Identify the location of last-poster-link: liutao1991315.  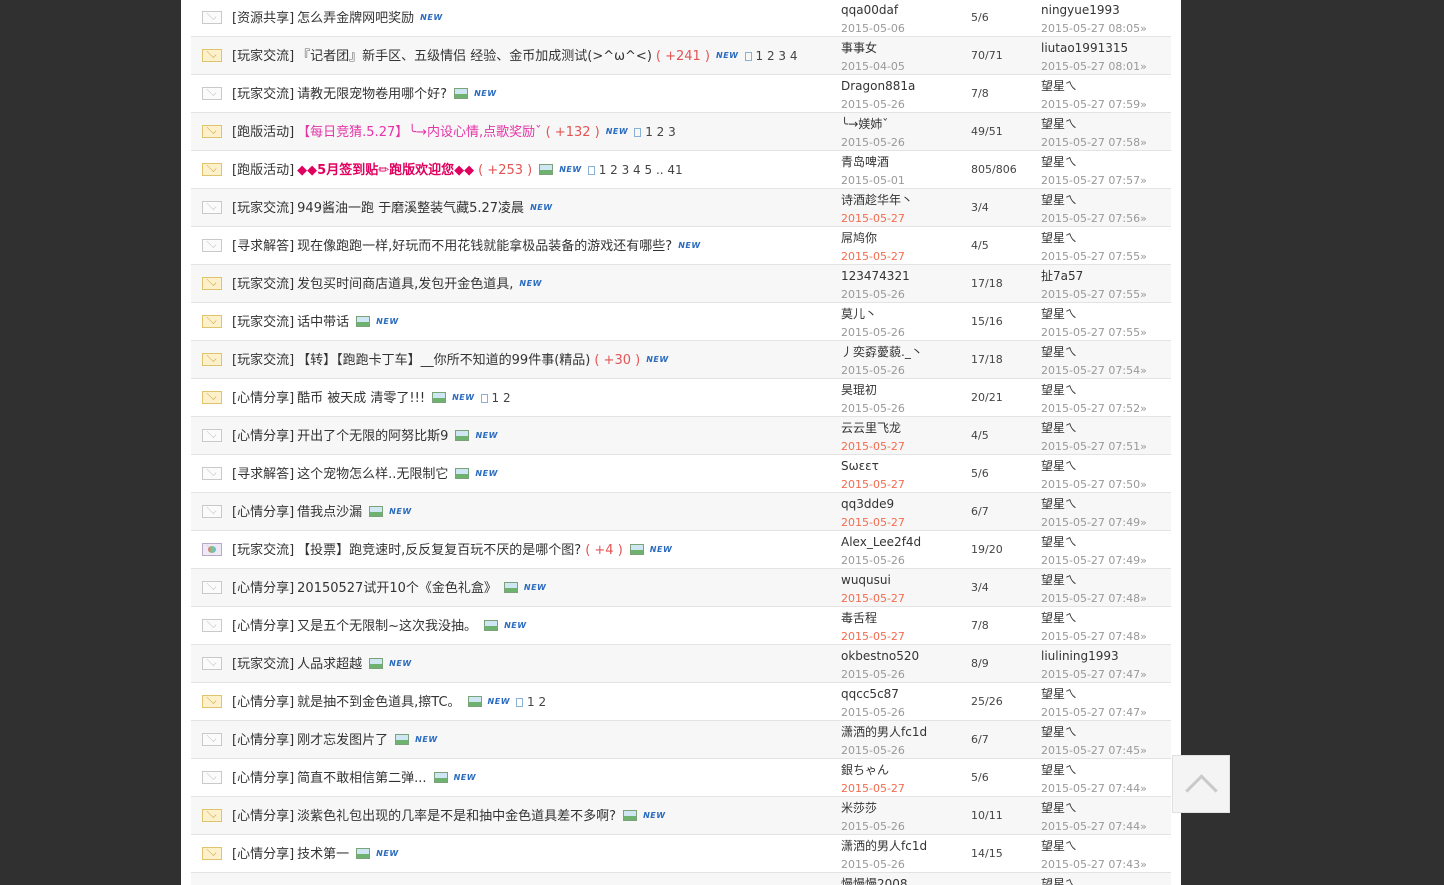
(1106, 48).